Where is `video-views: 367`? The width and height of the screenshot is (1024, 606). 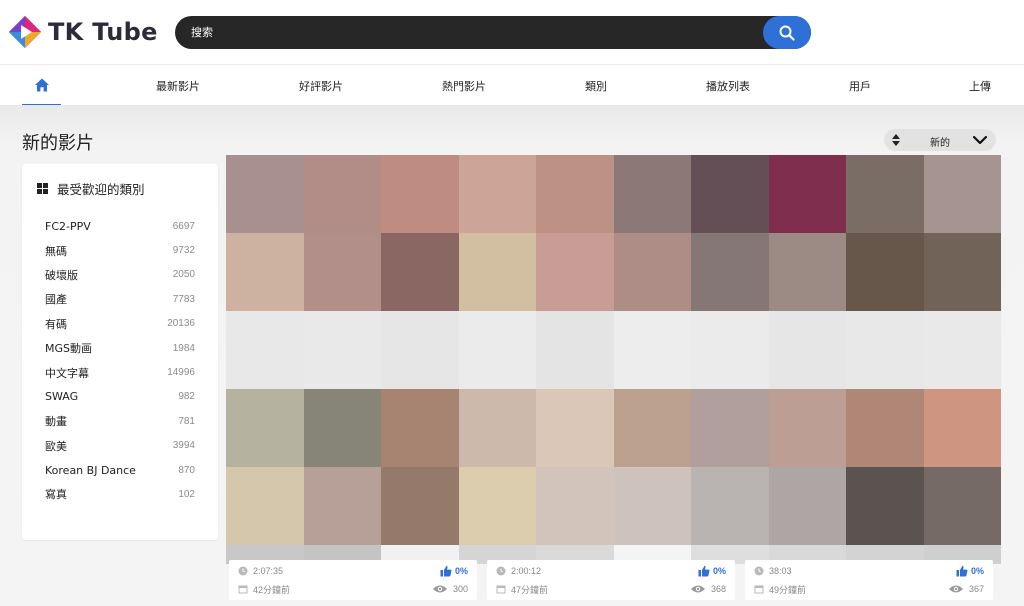 video-views: 367 is located at coordinates (976, 589).